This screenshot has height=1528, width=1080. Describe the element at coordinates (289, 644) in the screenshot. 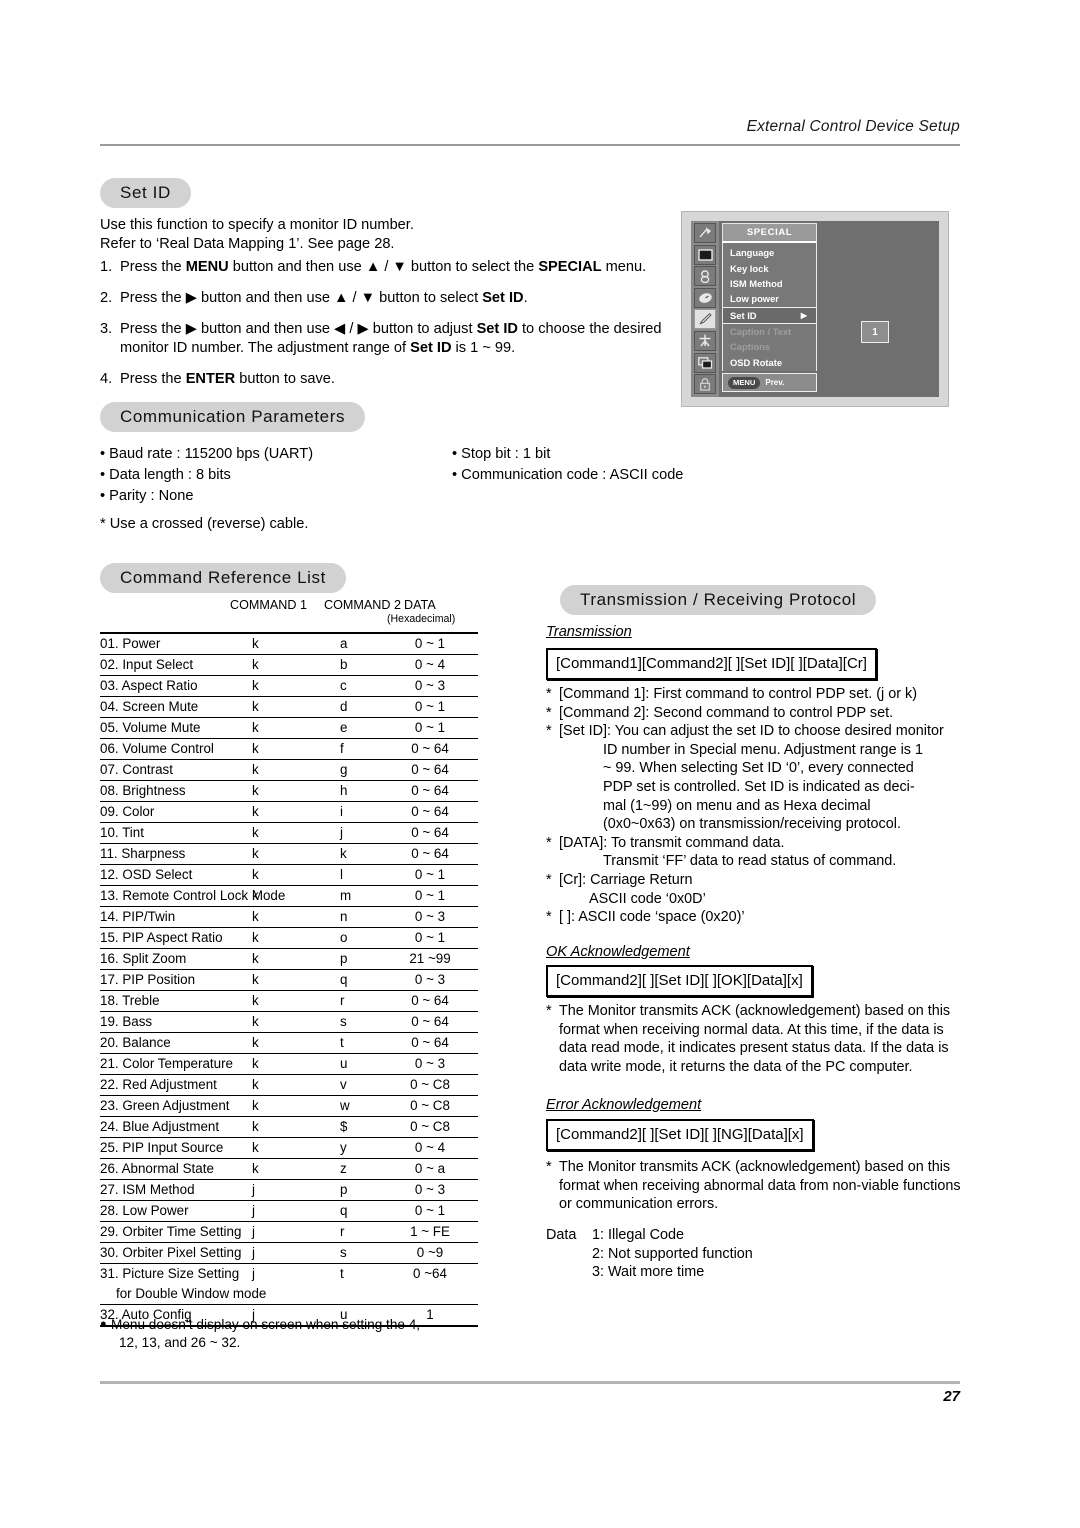

I see `command-table-row: 01. Power k a 0 ~ 1` at that location.